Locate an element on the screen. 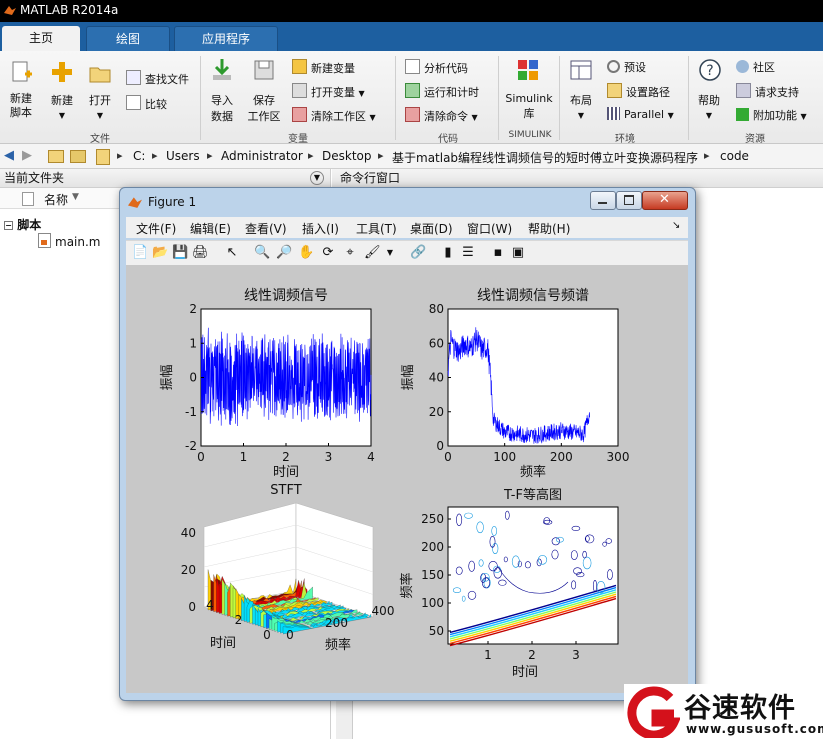 This screenshot has width=823, height=739. tree-folder-script: − 脚本 is located at coordinates (22, 224).